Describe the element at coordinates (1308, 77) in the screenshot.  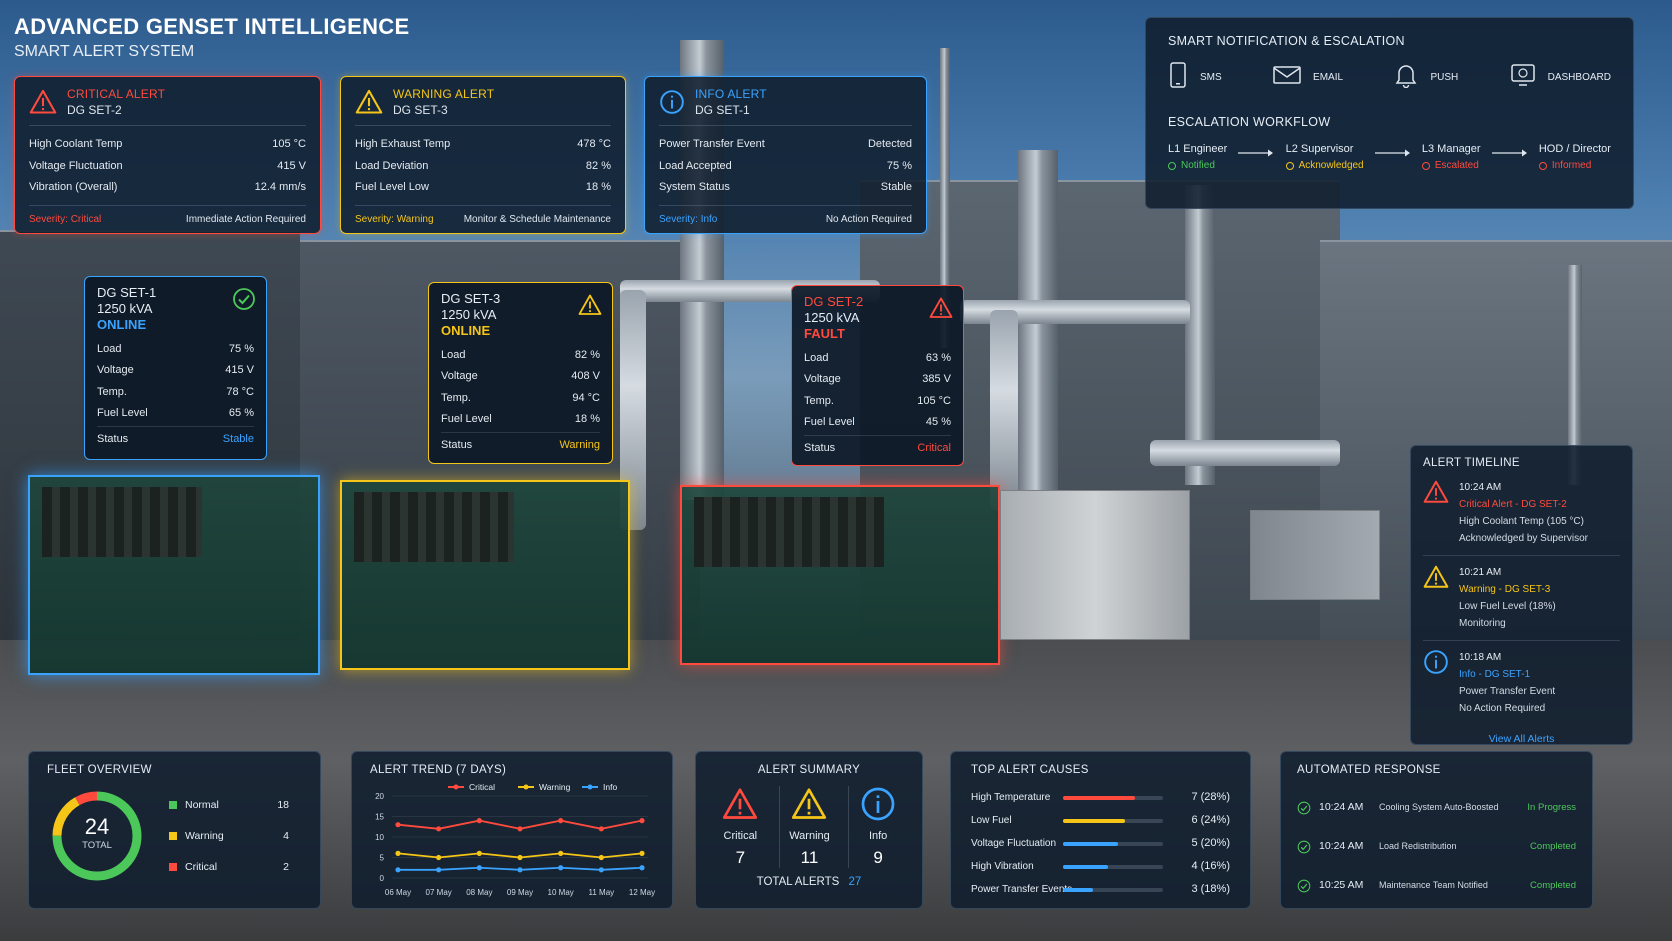
I see `channel-email: EMAIL` at that location.